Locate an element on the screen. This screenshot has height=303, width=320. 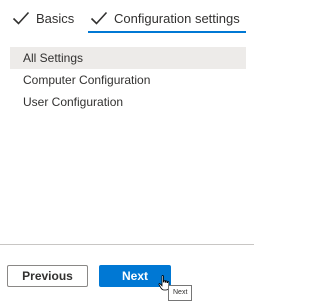
menu-item-computer-configuration: Computer Configuration is located at coordinates (128, 80).